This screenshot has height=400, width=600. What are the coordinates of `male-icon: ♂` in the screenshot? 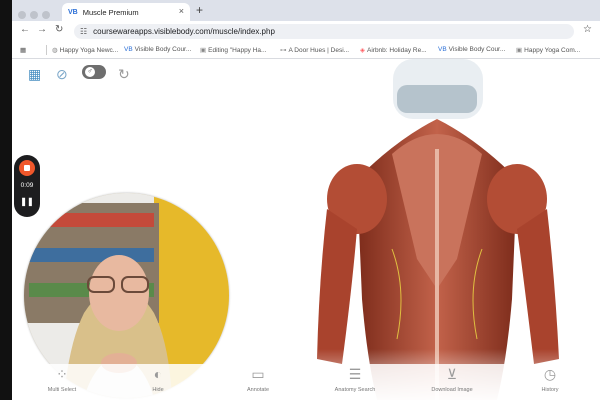 It's located at (90, 72).